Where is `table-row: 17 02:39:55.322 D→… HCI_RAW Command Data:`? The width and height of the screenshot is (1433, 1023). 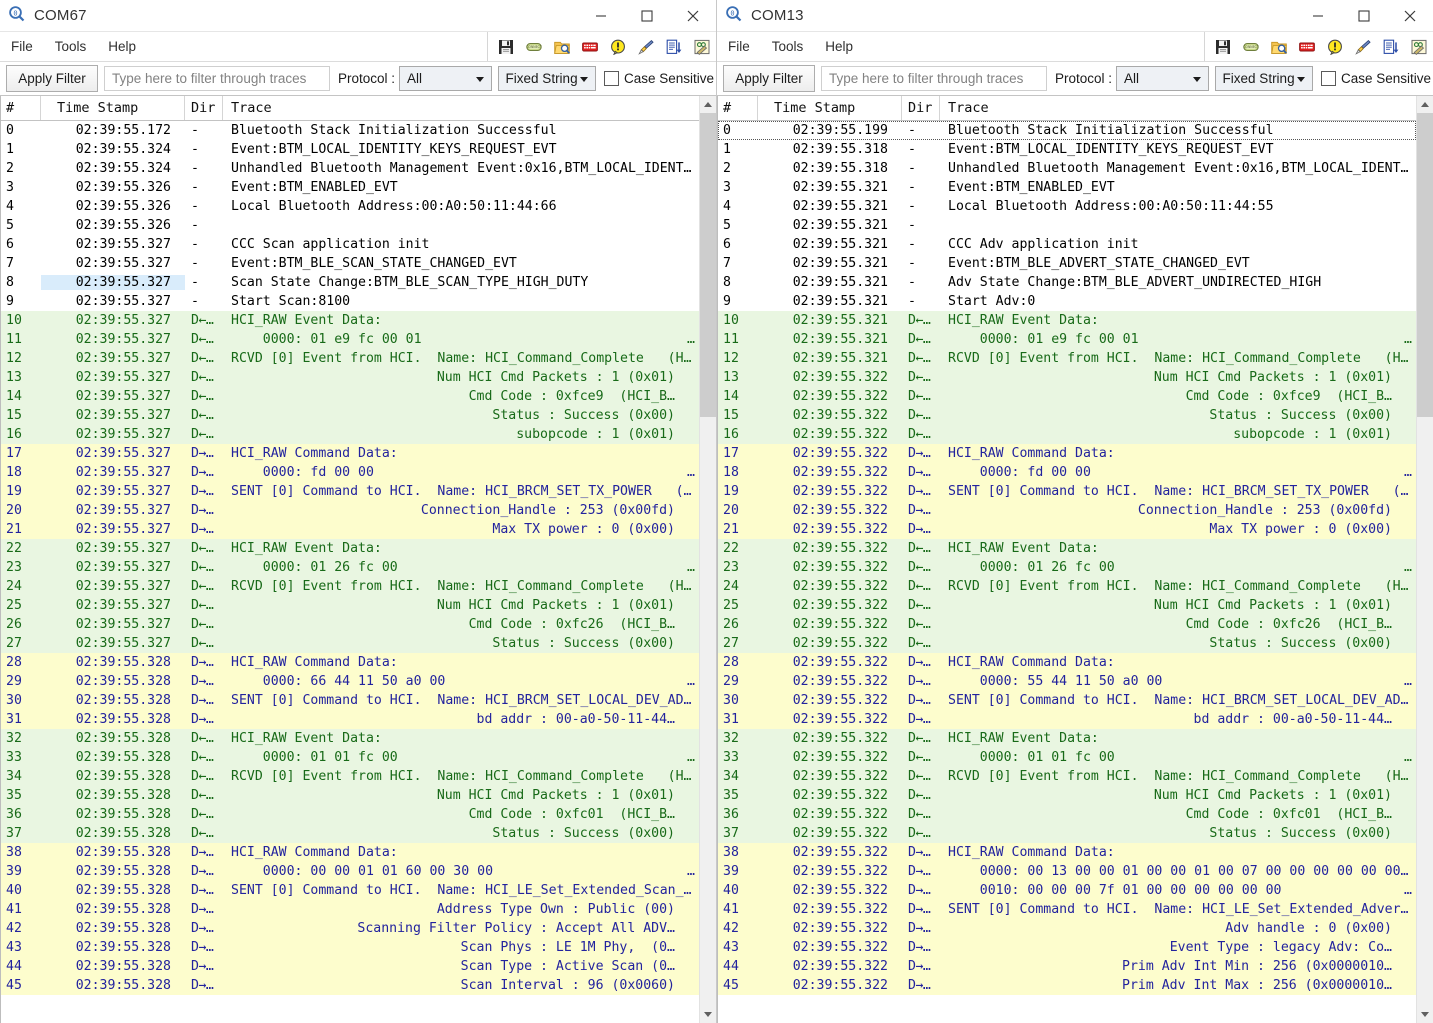
table-row: 17 02:39:55.322 D→… HCI_RAW Command Data: is located at coordinates (1067, 453).